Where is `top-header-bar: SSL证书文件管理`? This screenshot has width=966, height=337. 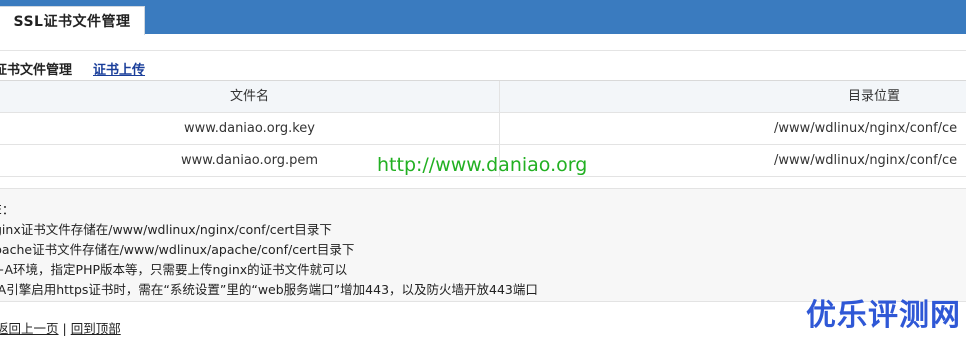
top-header-bar: SSL证书文件管理 is located at coordinates (483, 17).